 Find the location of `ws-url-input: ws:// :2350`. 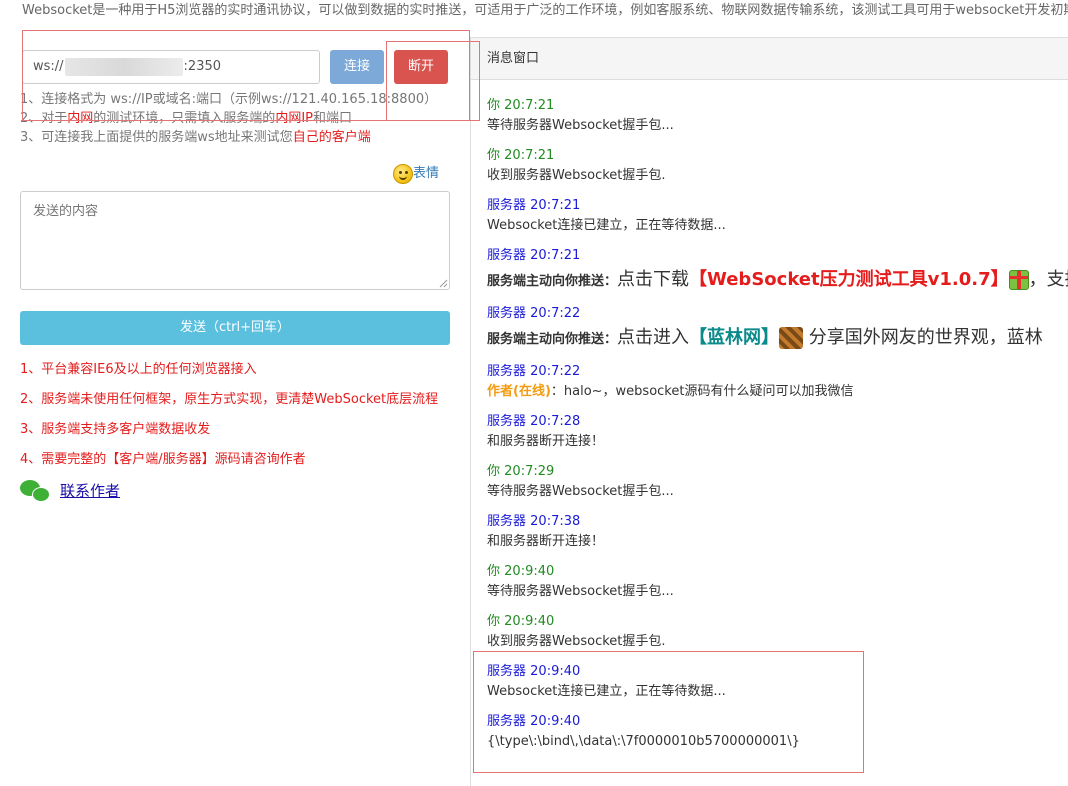

ws-url-input: ws:// :2350 is located at coordinates (171, 67).